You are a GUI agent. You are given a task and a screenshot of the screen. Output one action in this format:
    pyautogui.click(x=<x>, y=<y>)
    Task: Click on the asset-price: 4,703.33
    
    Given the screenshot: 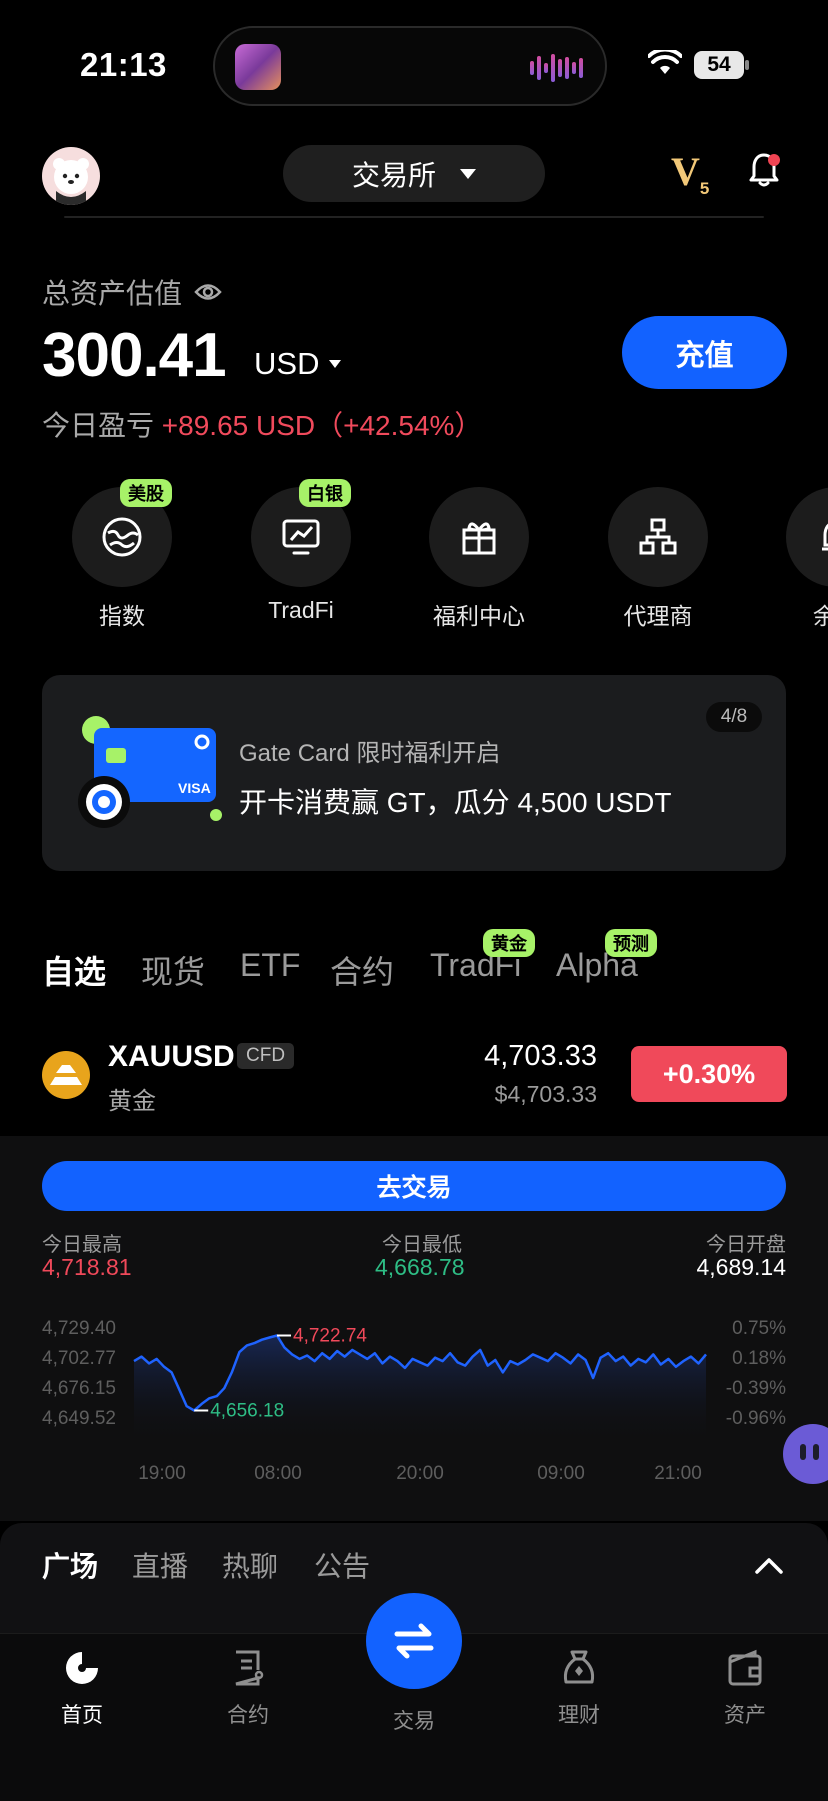 What is the action you would take?
    pyautogui.click(x=540, y=1056)
    